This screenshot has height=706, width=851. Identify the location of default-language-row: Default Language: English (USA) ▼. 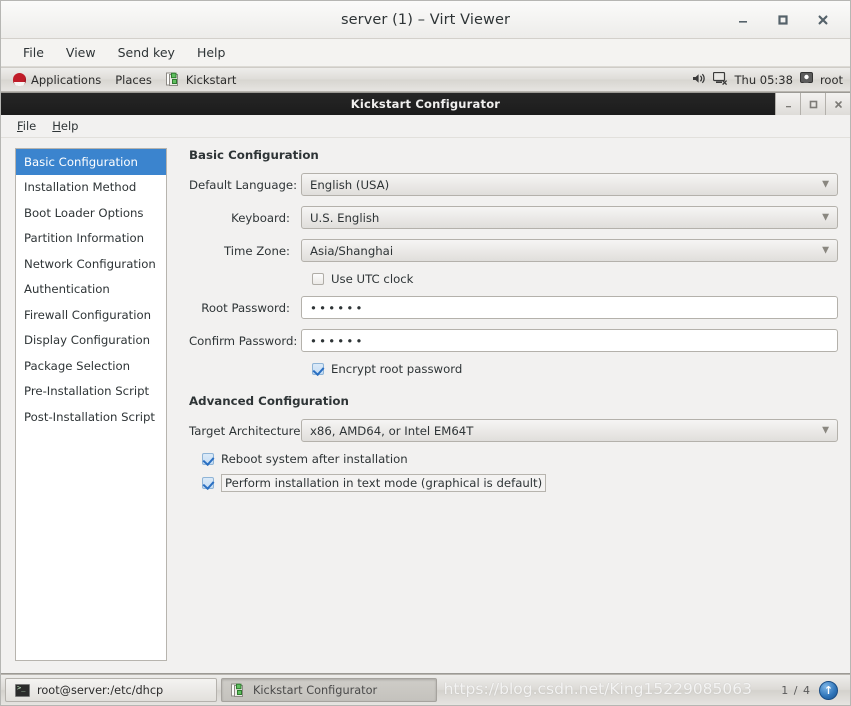
(513, 184).